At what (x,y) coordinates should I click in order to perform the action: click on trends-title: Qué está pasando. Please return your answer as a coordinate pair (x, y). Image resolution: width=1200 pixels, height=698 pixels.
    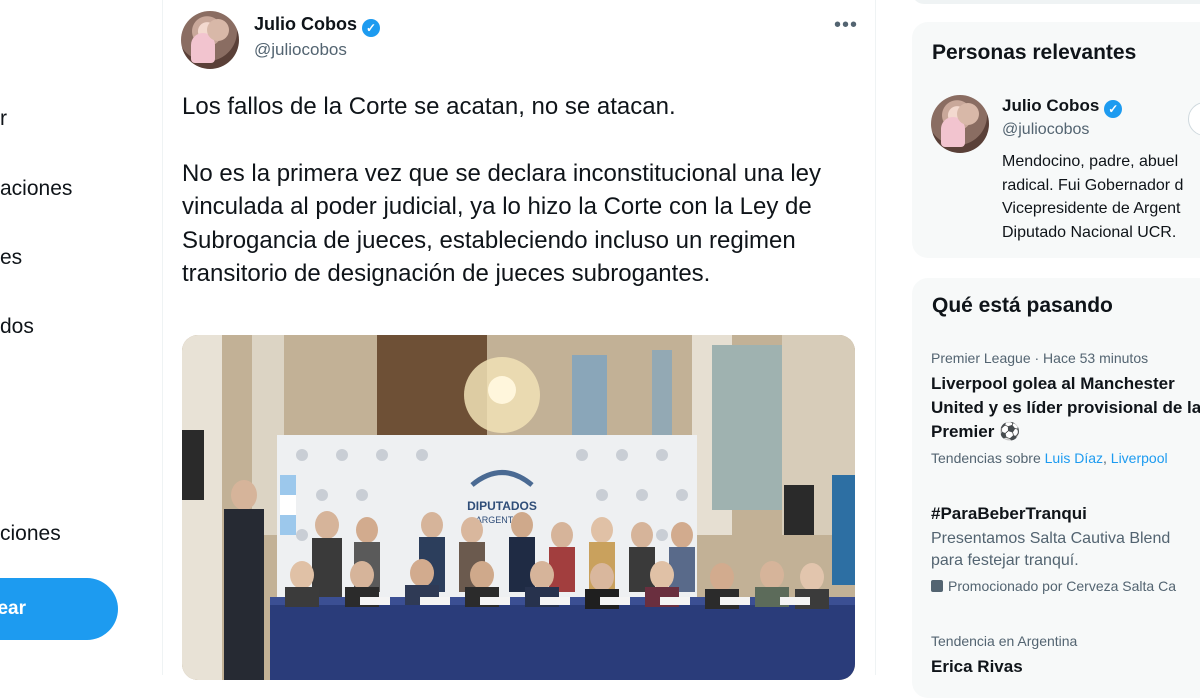
    Looking at the image, I should click on (1022, 305).